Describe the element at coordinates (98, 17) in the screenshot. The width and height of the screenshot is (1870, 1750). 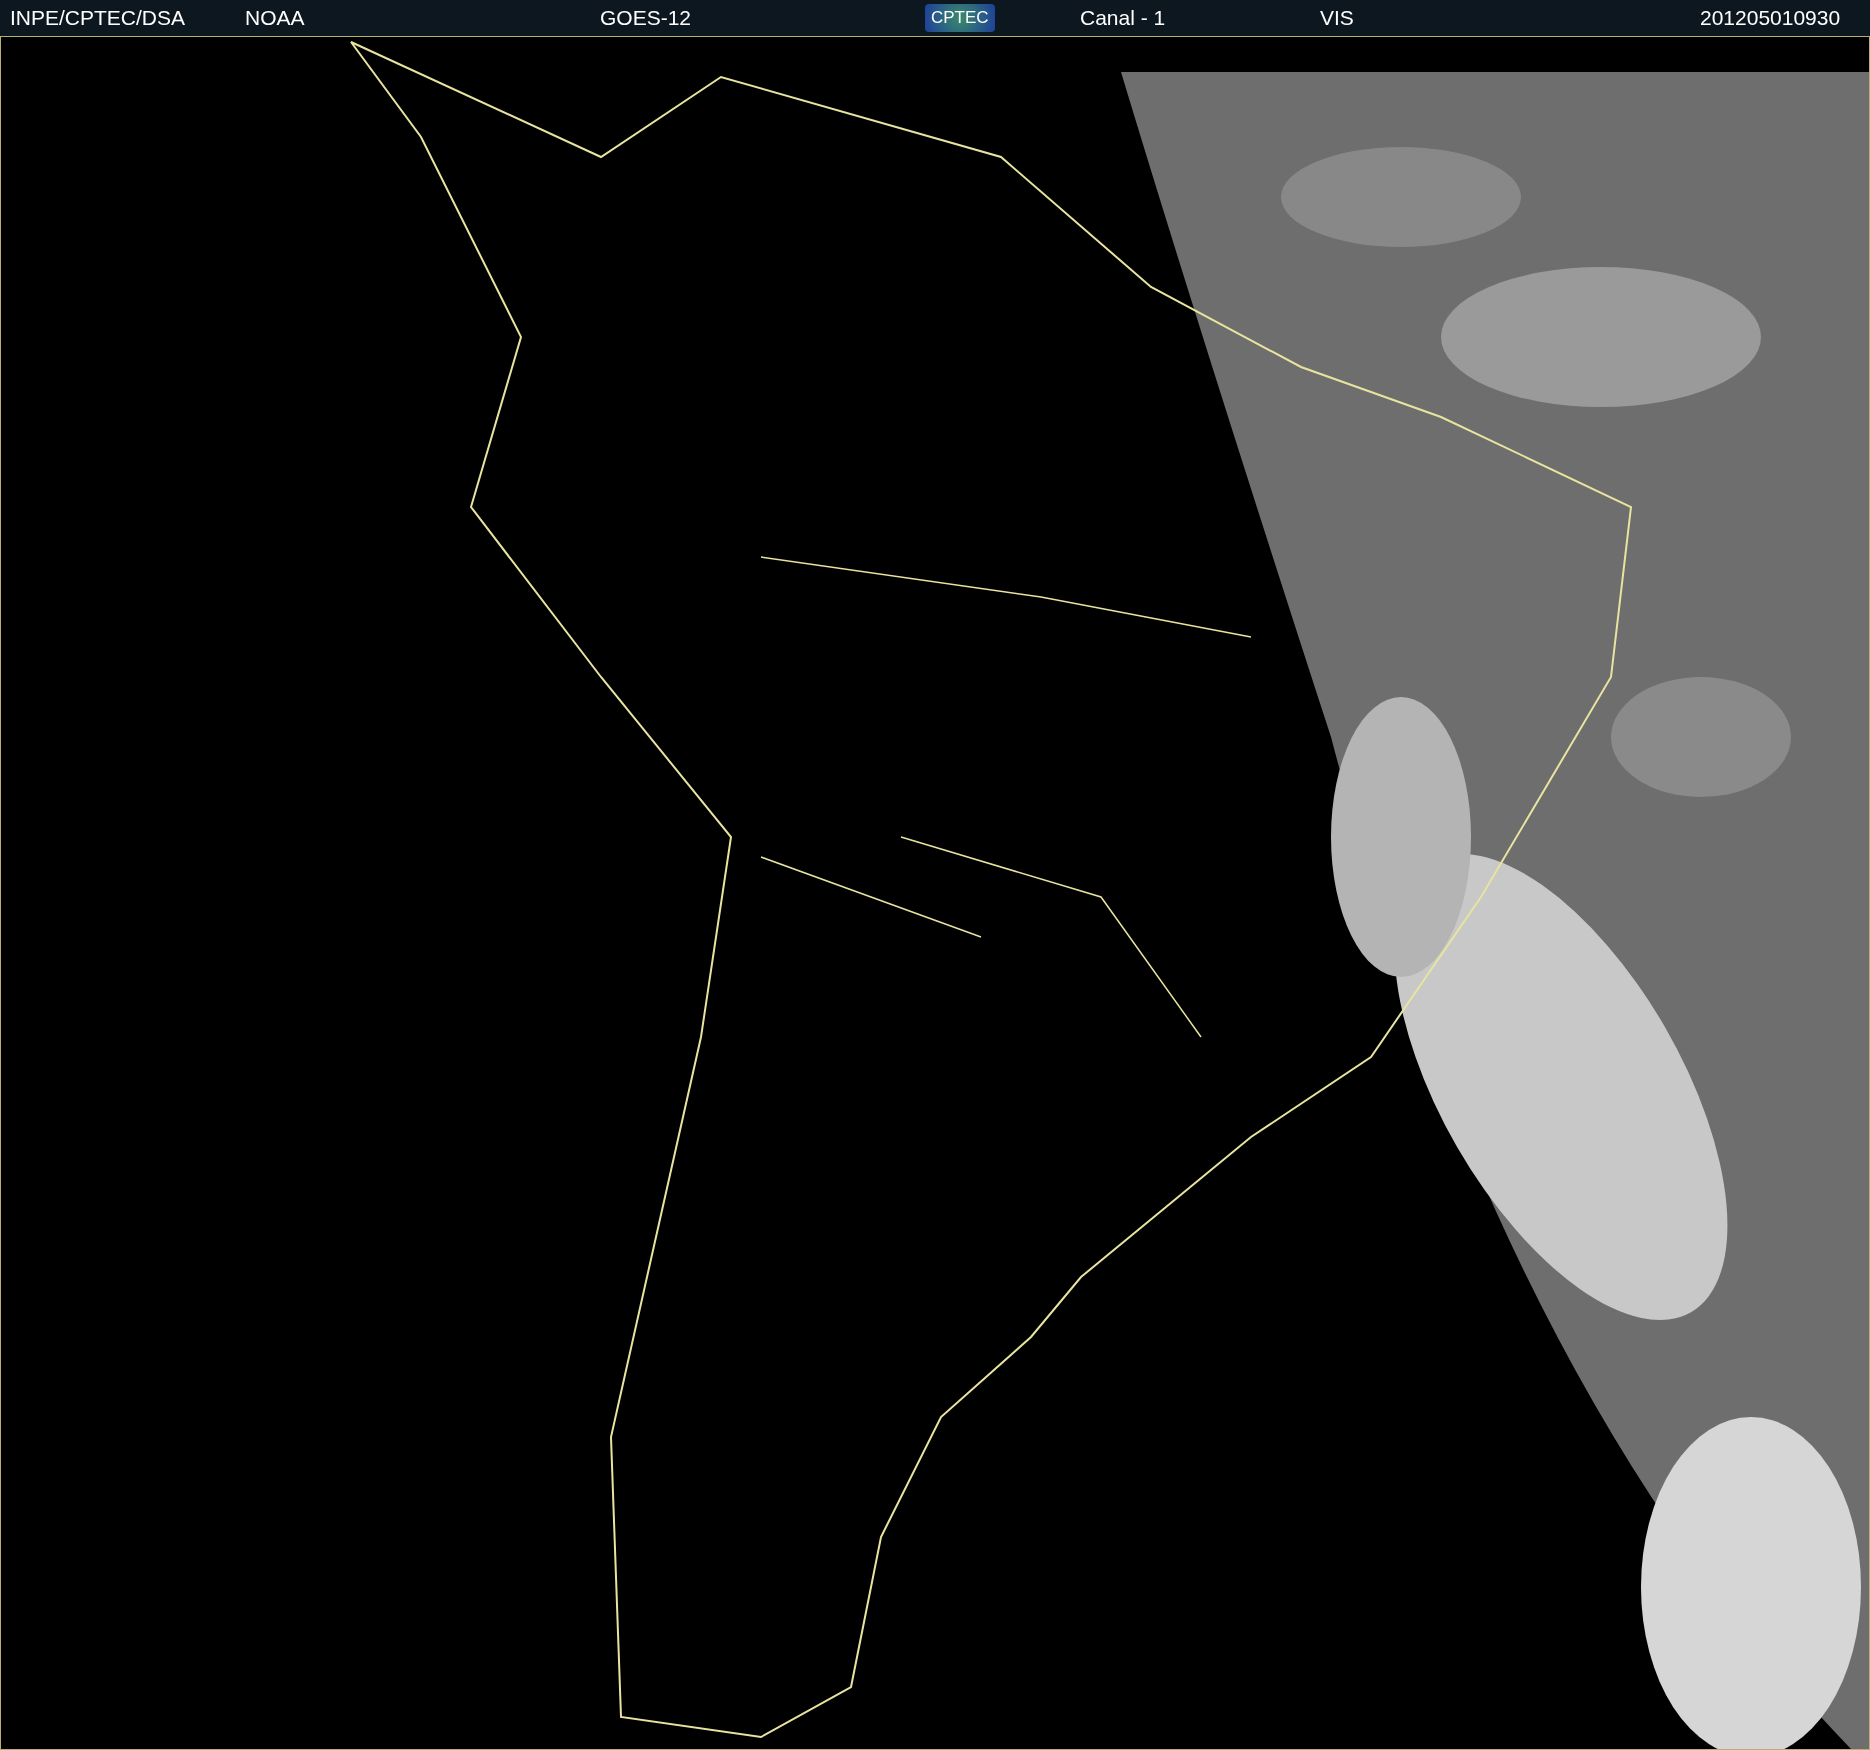
I see `header-label: INPE/CPTEC/DSA` at that location.